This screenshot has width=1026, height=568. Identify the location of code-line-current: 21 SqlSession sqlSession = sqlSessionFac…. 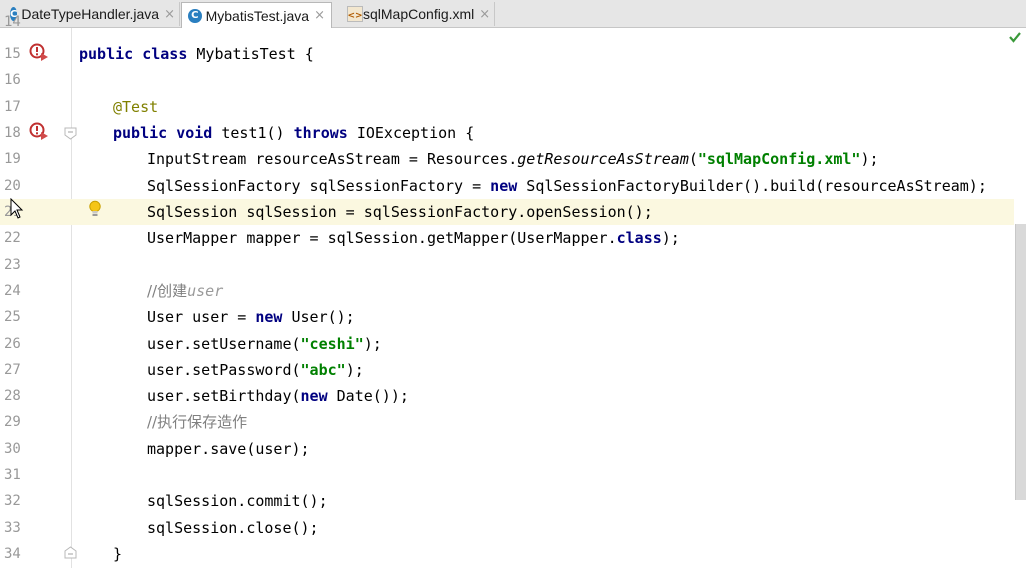
(507, 212).